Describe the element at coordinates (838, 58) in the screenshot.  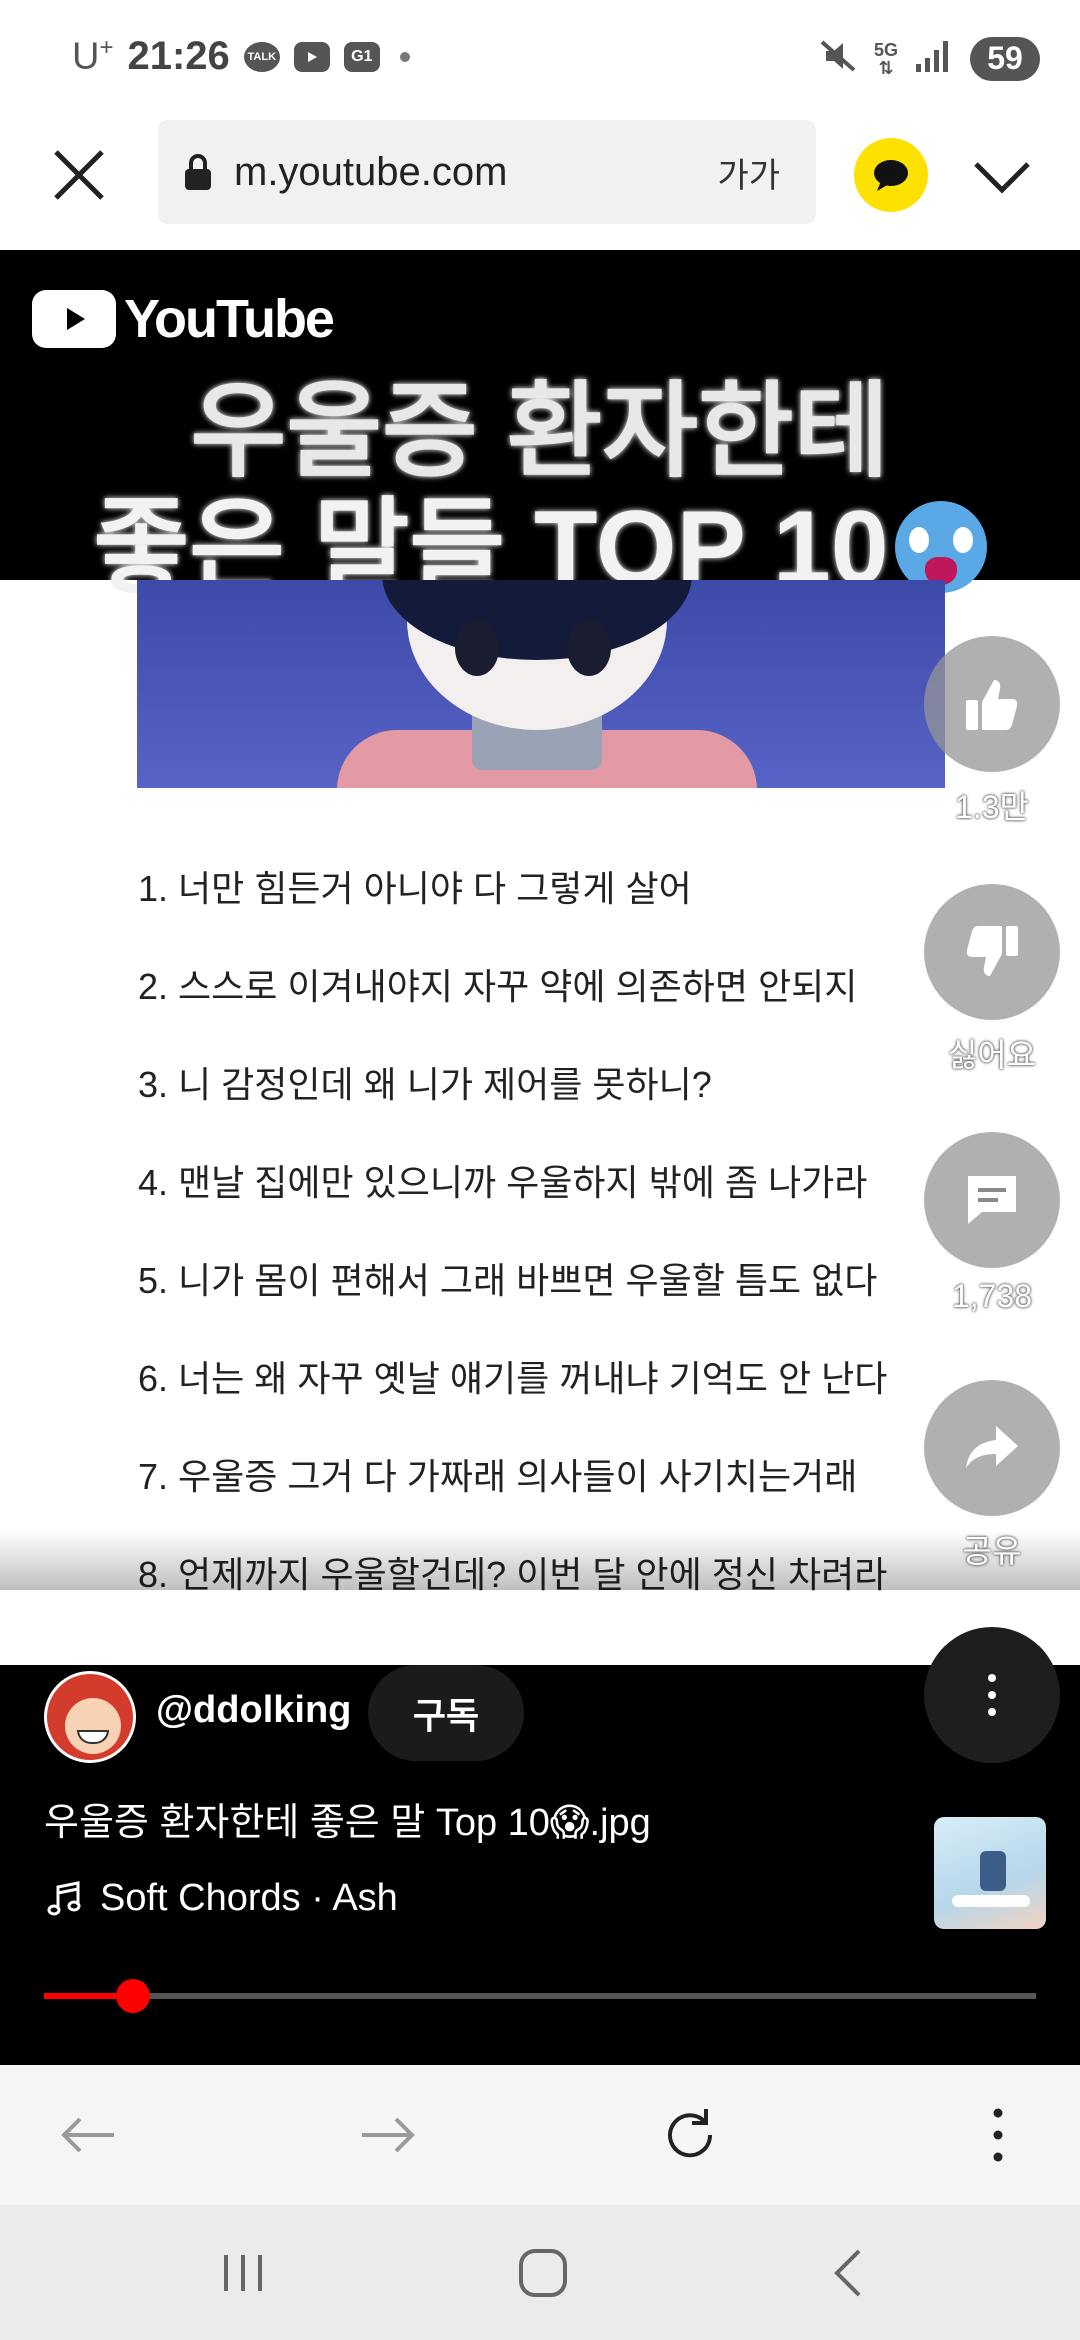
I see `mute-icon` at that location.